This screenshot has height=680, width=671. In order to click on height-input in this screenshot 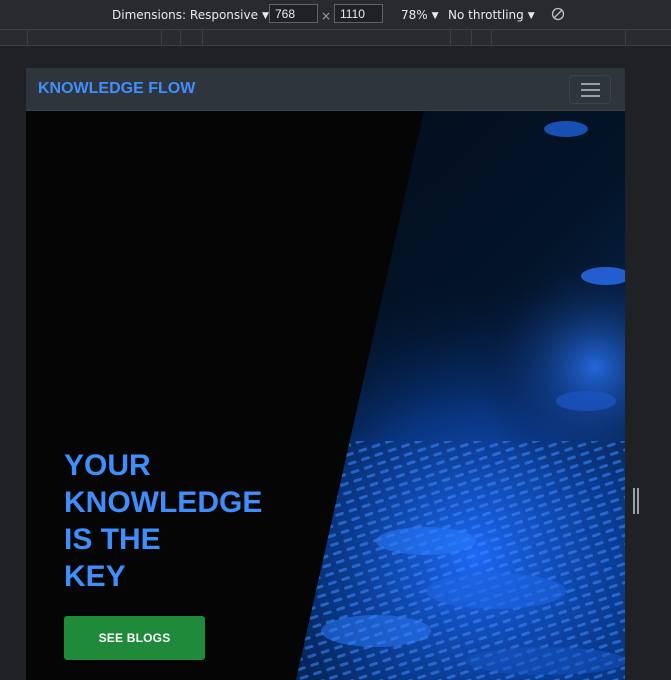, I will do `click(358, 13)`.